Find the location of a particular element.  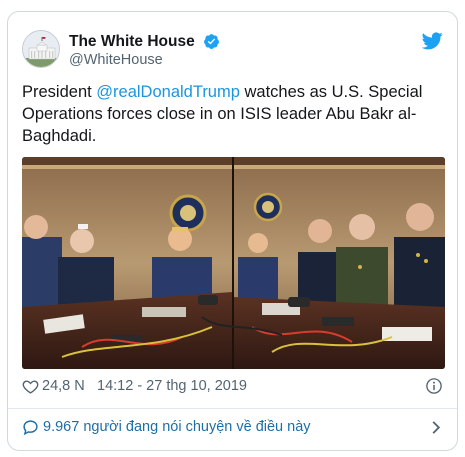

author-names: The White House @WhiteHouse is located at coordinates (144, 50).